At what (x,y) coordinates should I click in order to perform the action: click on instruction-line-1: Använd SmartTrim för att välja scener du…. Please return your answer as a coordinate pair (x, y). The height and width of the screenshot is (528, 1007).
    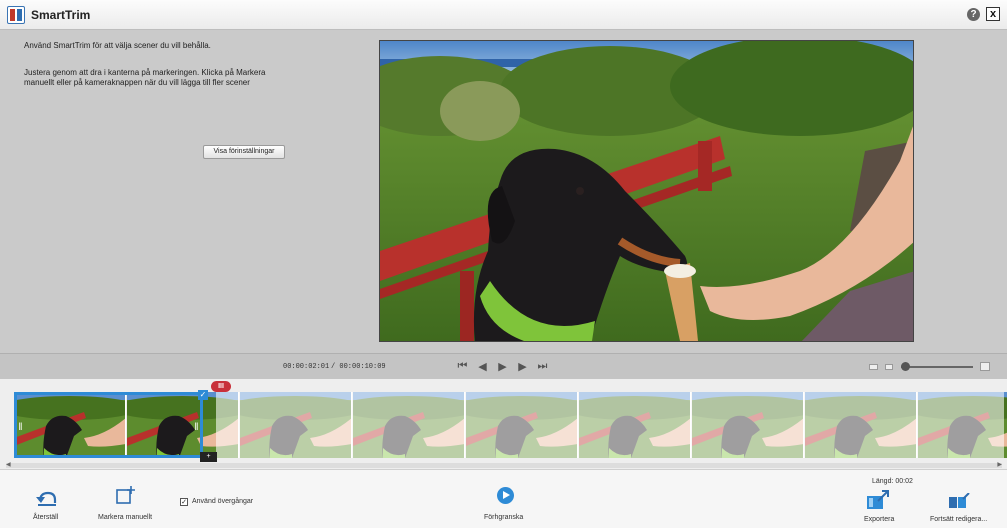
    Looking at the image, I should click on (117, 45).